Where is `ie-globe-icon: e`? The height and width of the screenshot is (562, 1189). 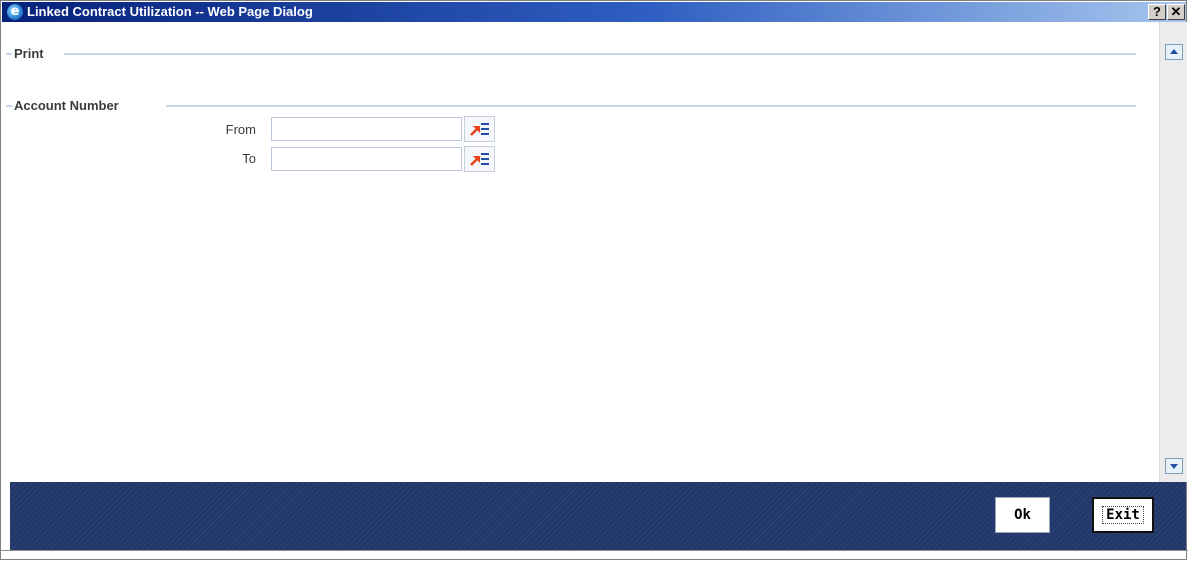 ie-globe-icon: e is located at coordinates (15, 12).